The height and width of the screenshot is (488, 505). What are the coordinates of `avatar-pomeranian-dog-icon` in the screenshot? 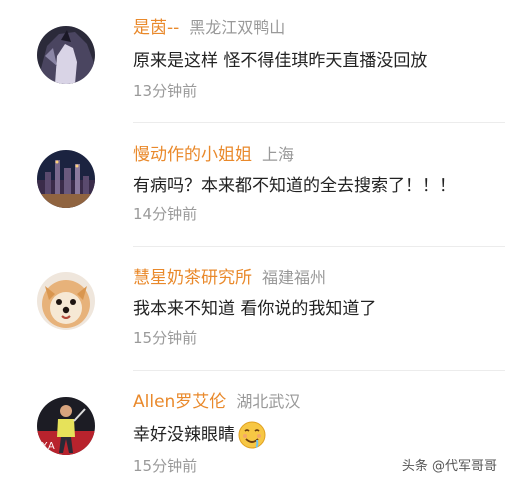 It's located at (66, 301).